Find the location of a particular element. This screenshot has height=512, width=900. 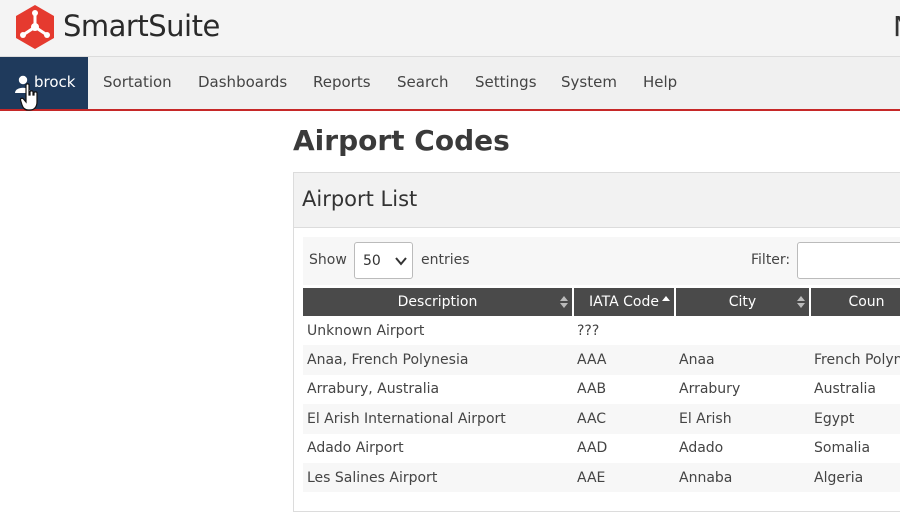

cell-city: Annaba is located at coordinates (742, 477).